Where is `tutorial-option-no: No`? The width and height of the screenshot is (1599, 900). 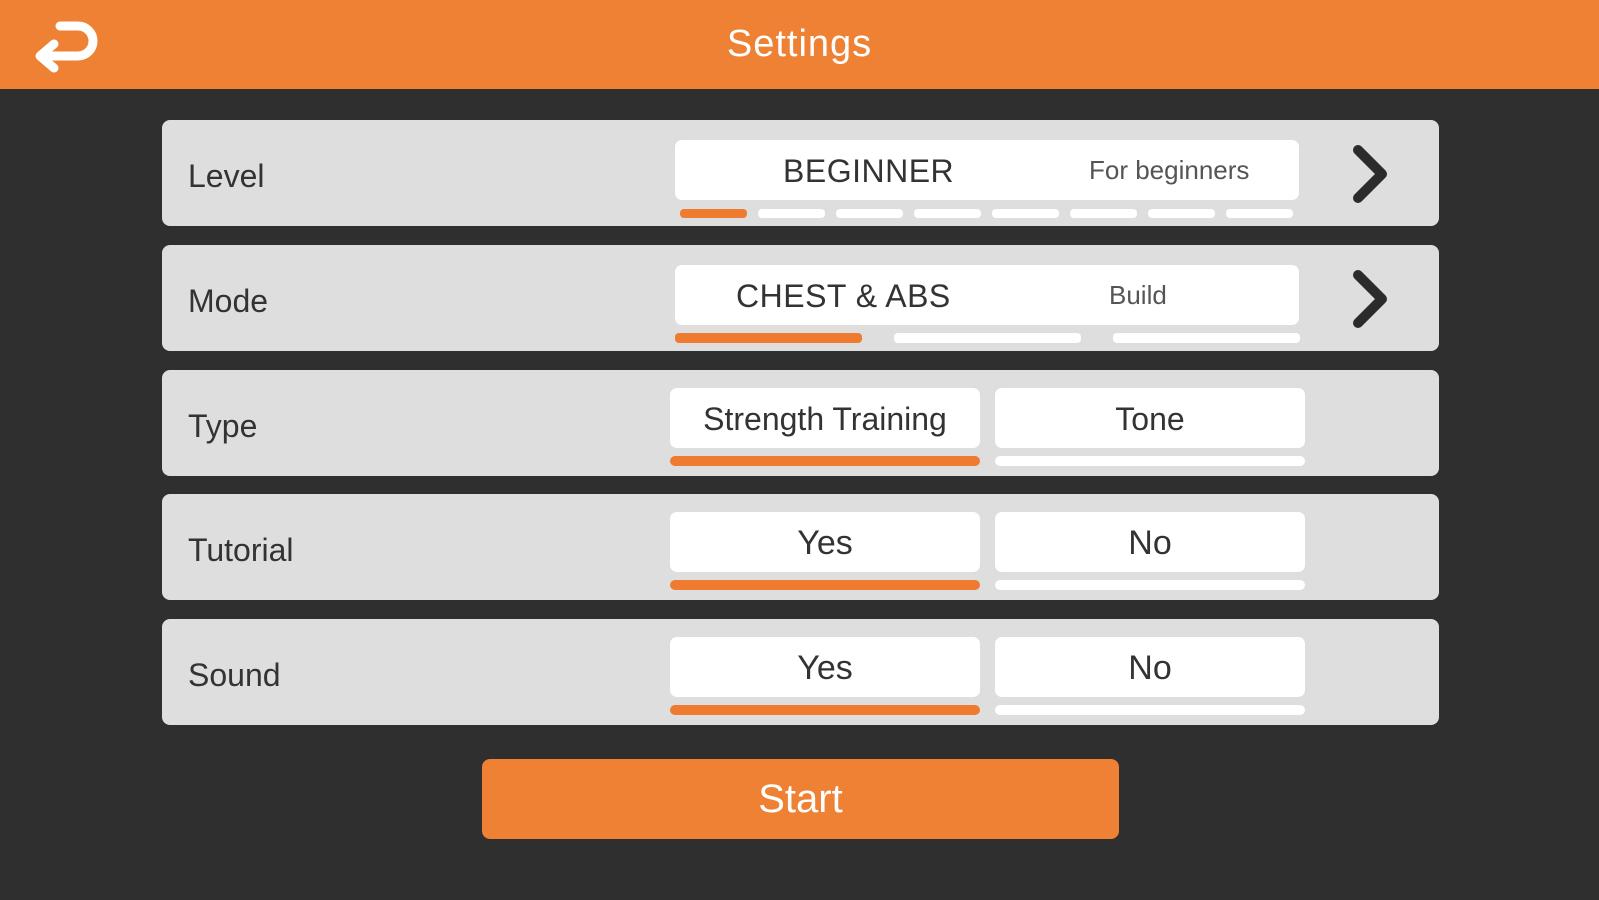 tutorial-option-no: No is located at coordinates (1150, 542).